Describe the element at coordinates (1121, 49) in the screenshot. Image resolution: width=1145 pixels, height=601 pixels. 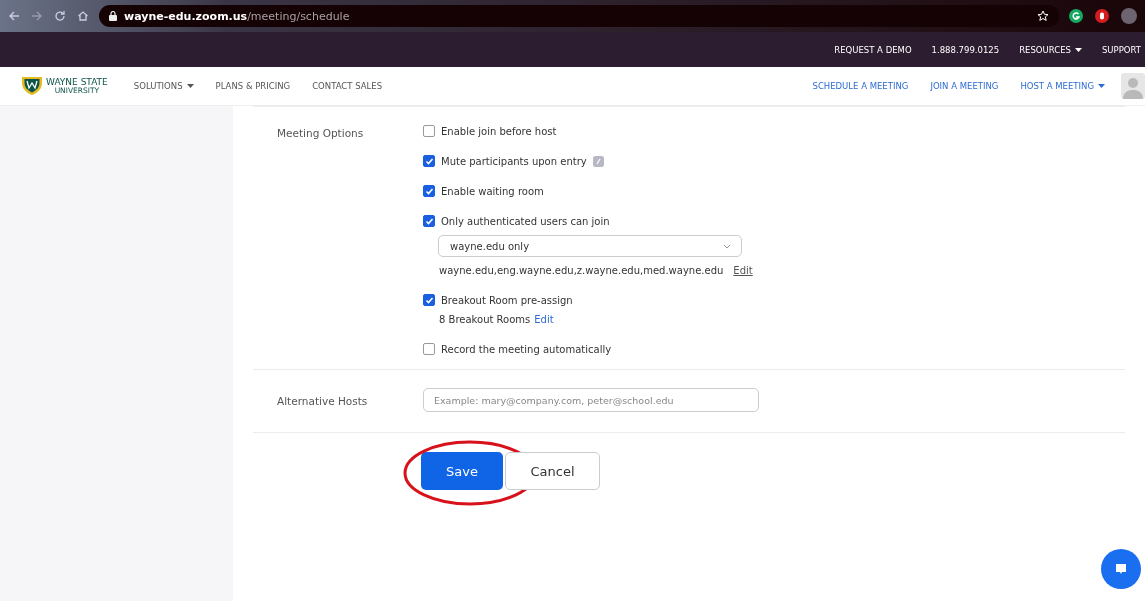
I see `top-link: SUPPORT` at that location.